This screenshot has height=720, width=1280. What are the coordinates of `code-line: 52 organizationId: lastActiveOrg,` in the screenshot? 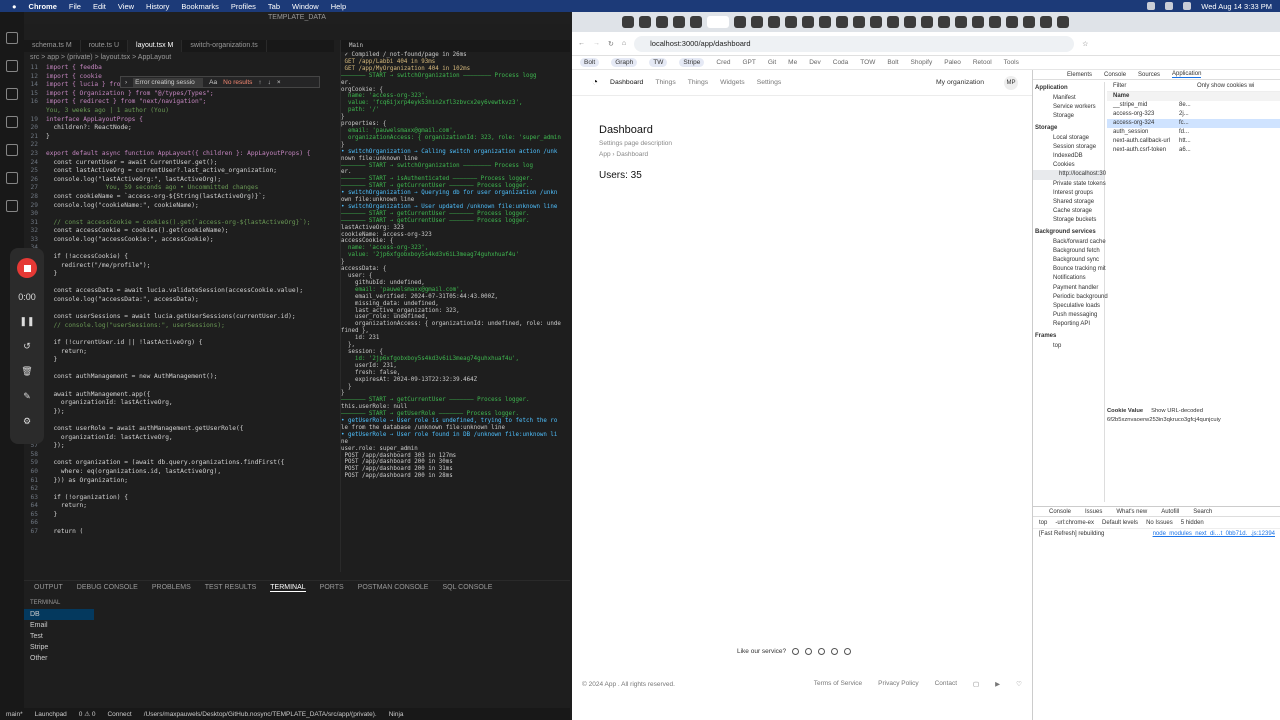 It's located at (179, 403).